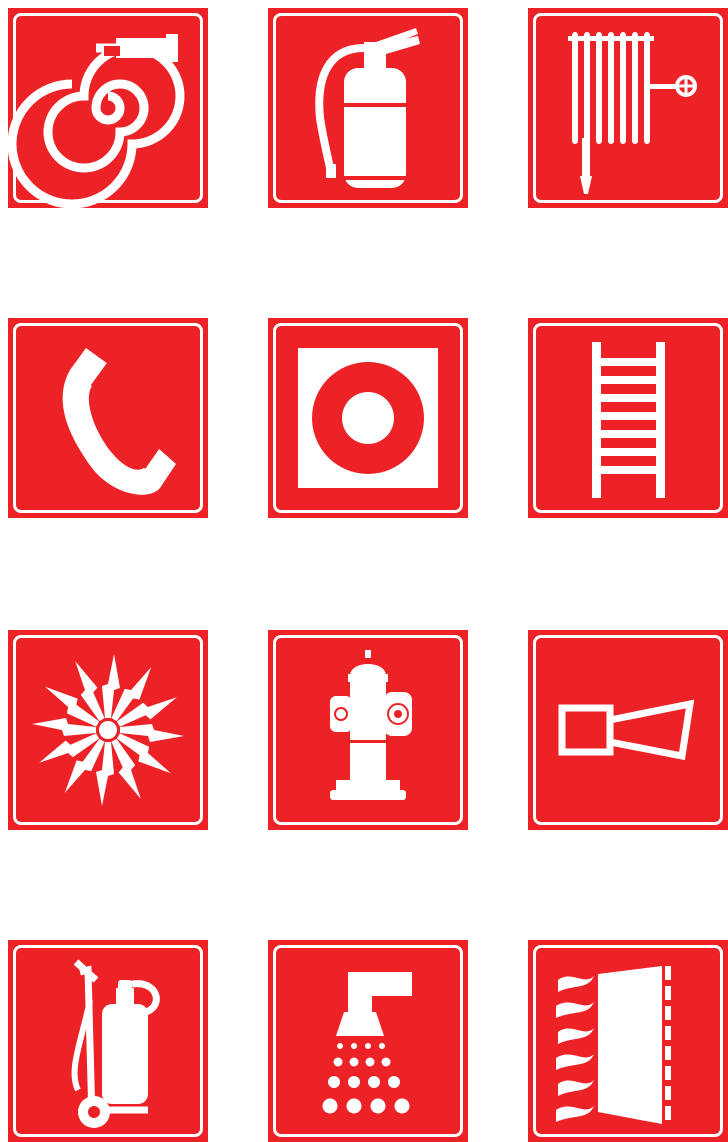  I want to click on fire-hose-rack-icon, so click(628, 108).